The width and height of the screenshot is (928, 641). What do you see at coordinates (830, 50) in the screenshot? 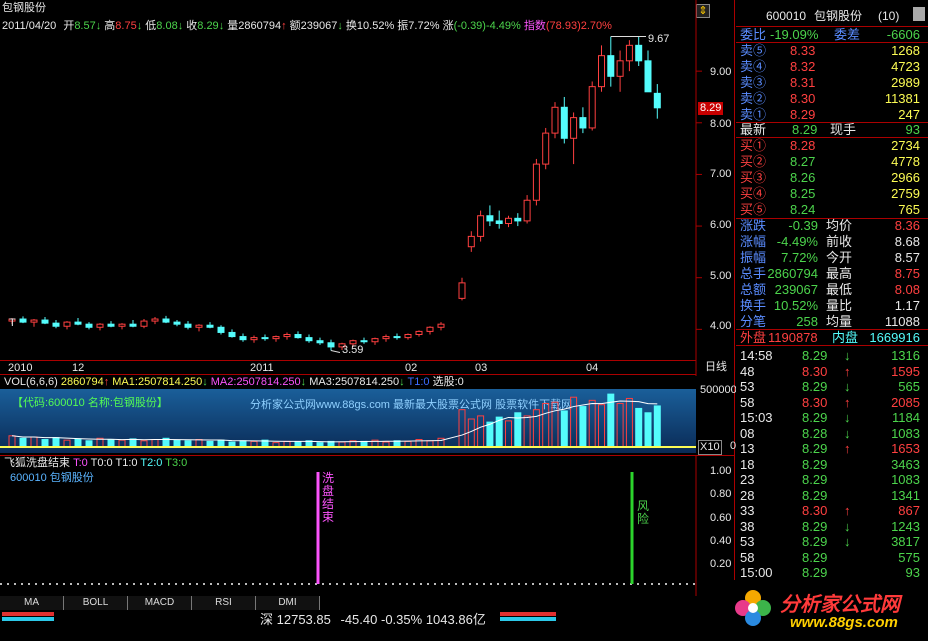
I see `ask-row: 卖⑤ 8.33 1268` at bounding box center [830, 50].